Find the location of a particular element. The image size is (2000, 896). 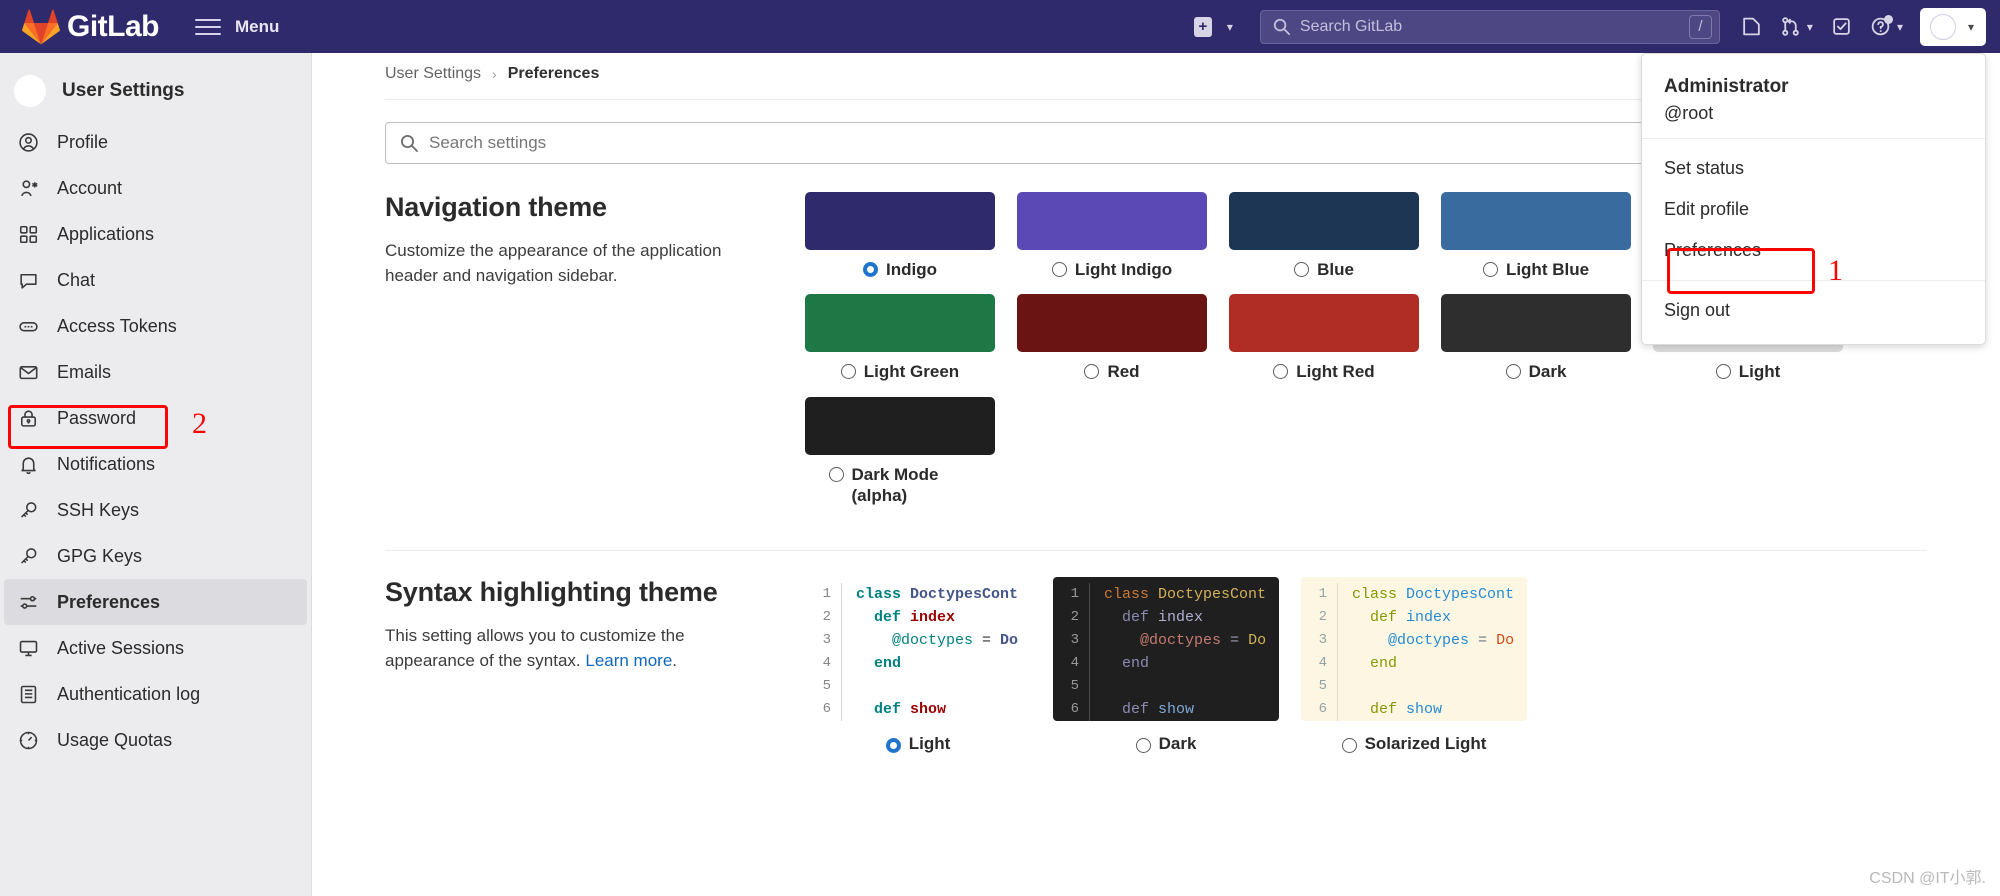

gitlab-fox-logo is located at coordinates (41, 26).